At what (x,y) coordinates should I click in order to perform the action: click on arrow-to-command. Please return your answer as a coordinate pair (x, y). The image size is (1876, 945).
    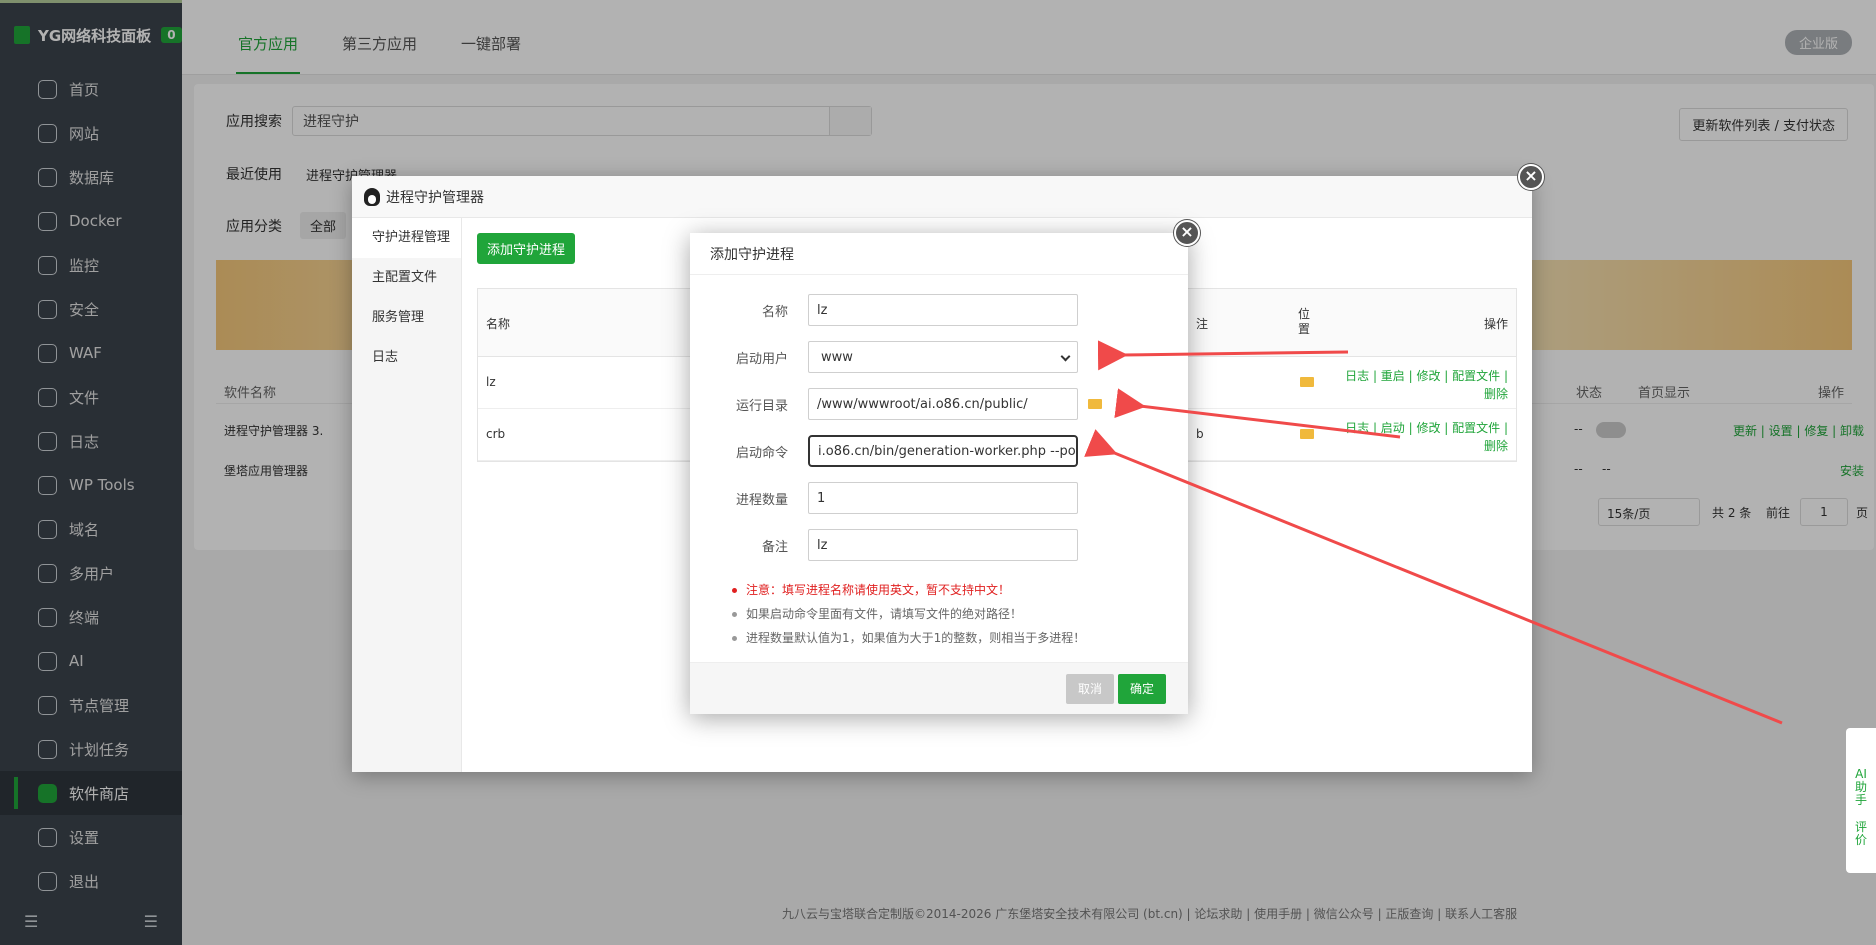
    Looking at the image, I should click on (1433, 577).